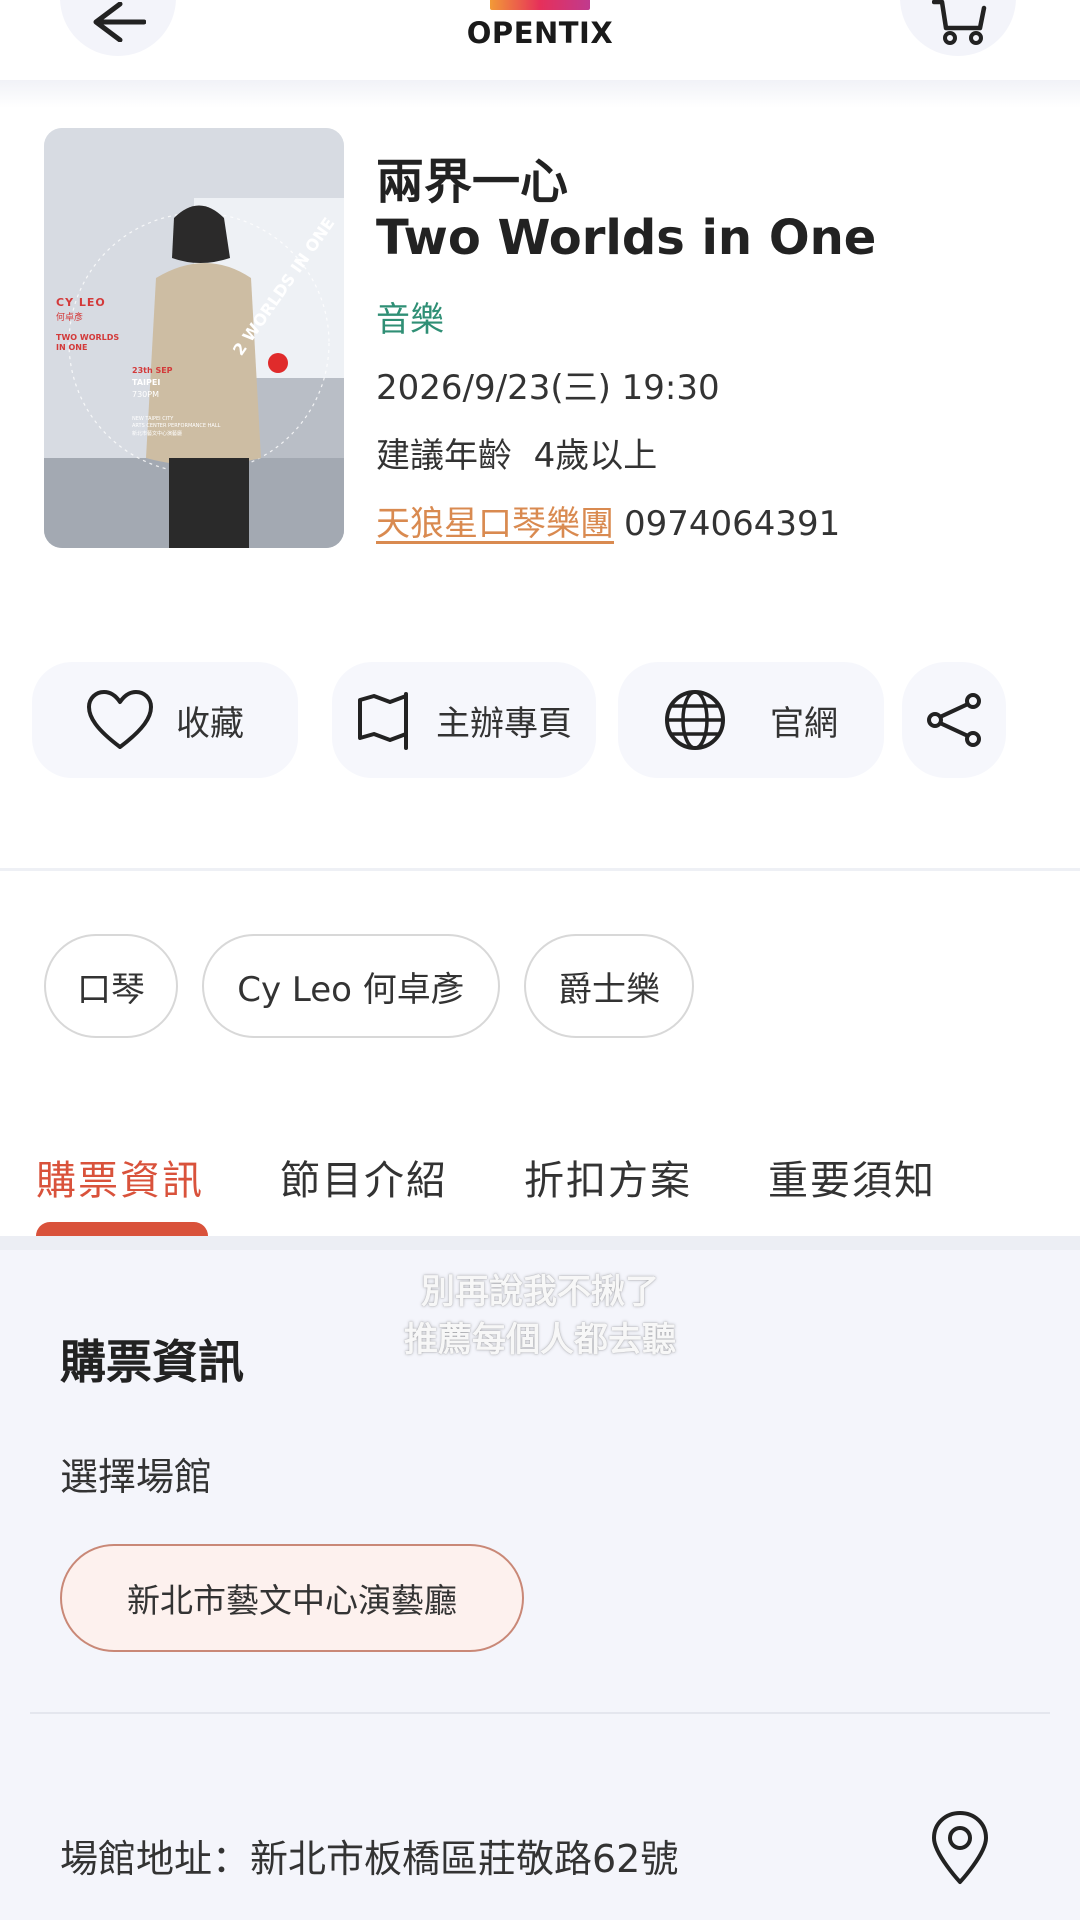  I want to click on poster-title-line2: IN ONE, so click(72, 347).